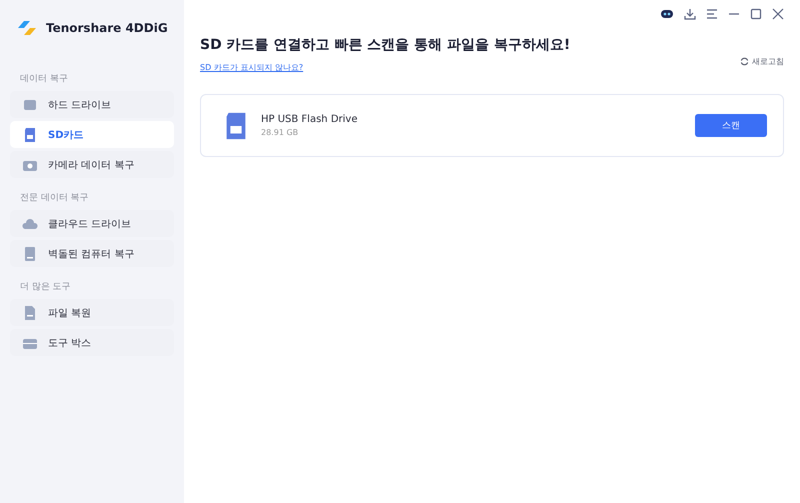 The height and width of the screenshot is (503, 800). Describe the element at coordinates (92, 134) in the screenshot. I see `sidebar-item: SD카드` at that location.